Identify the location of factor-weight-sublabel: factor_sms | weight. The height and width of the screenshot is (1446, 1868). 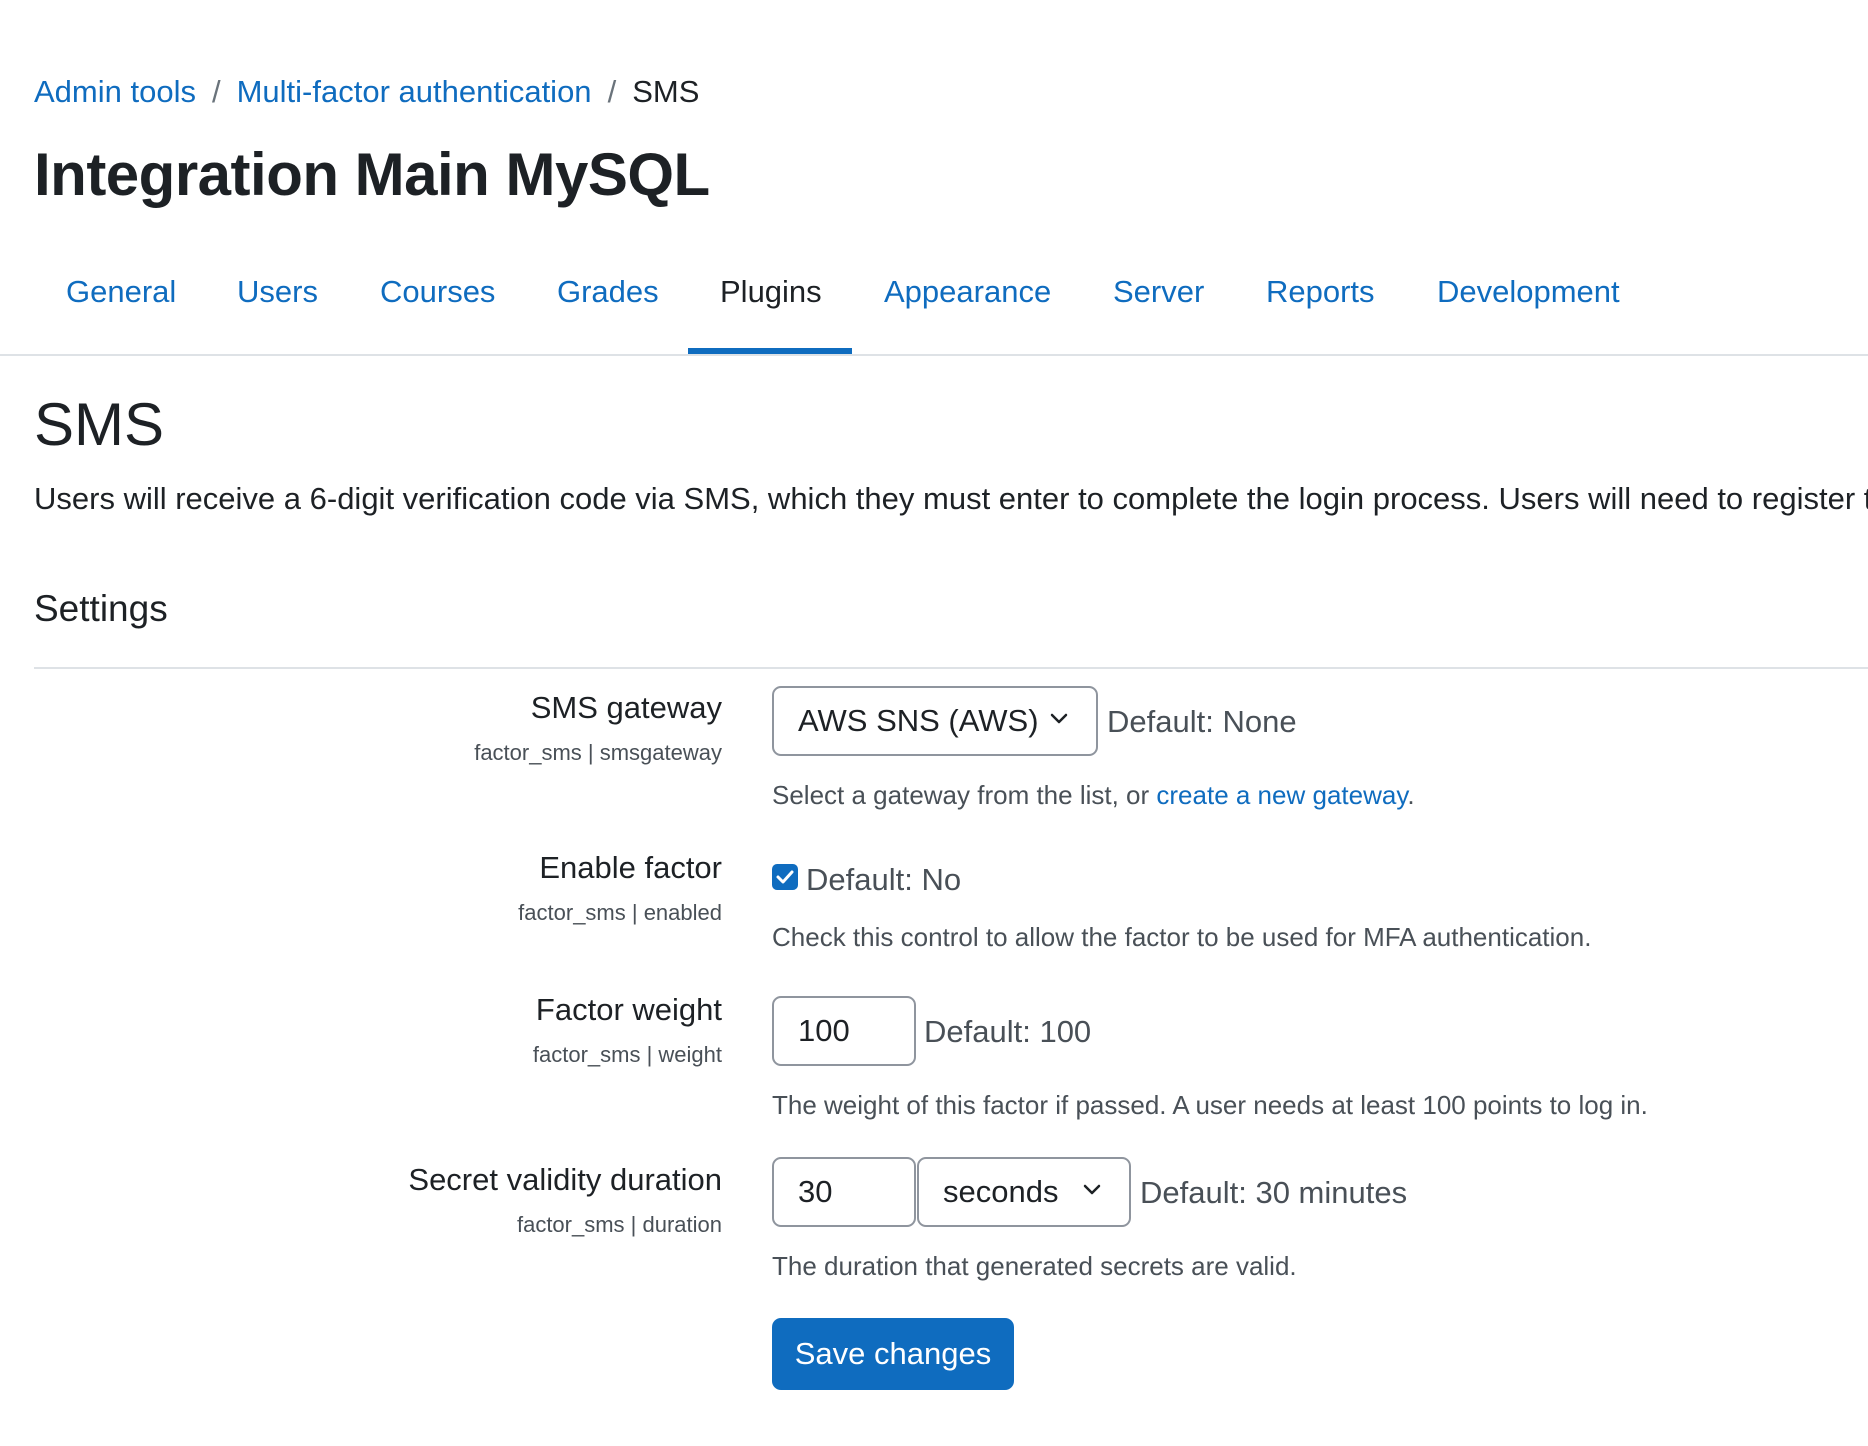
(627, 1054).